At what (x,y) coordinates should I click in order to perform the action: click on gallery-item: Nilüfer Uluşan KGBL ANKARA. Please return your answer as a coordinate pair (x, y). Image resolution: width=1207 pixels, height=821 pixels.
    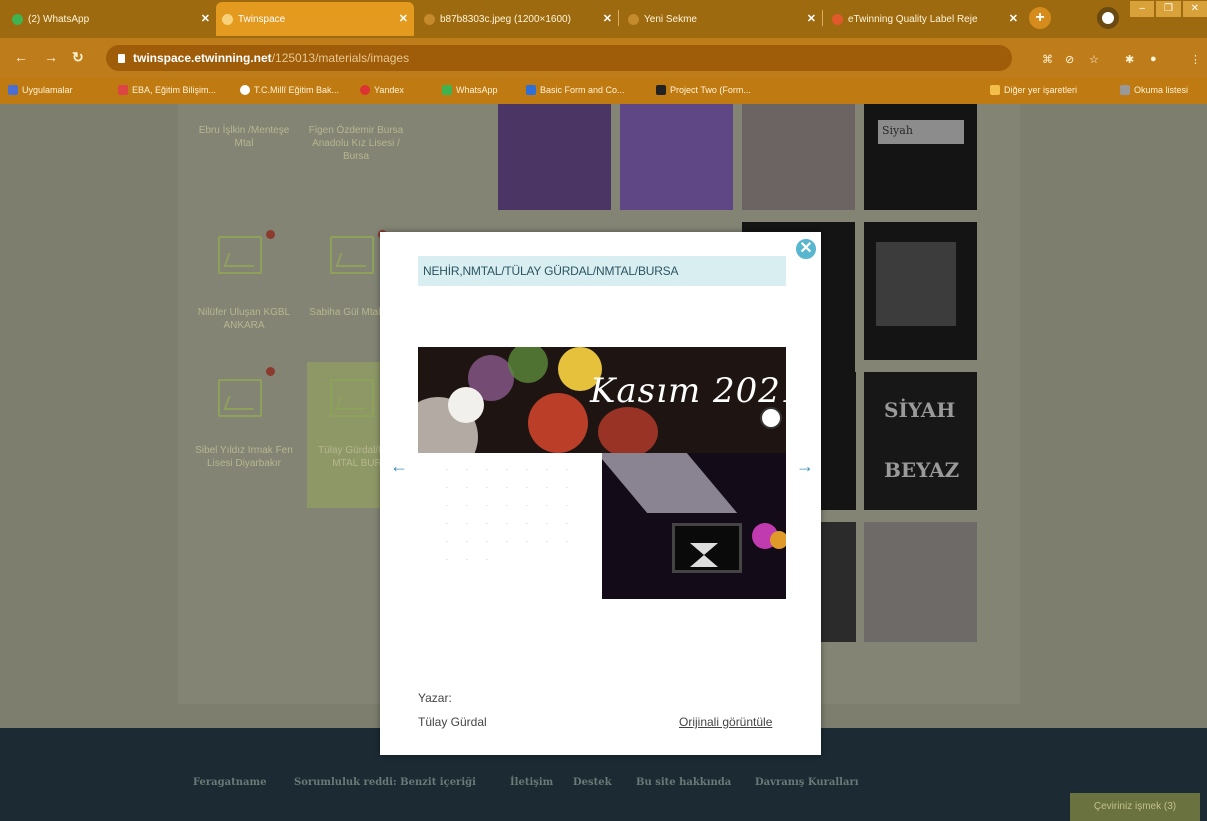
    Looking at the image, I should click on (244, 319).